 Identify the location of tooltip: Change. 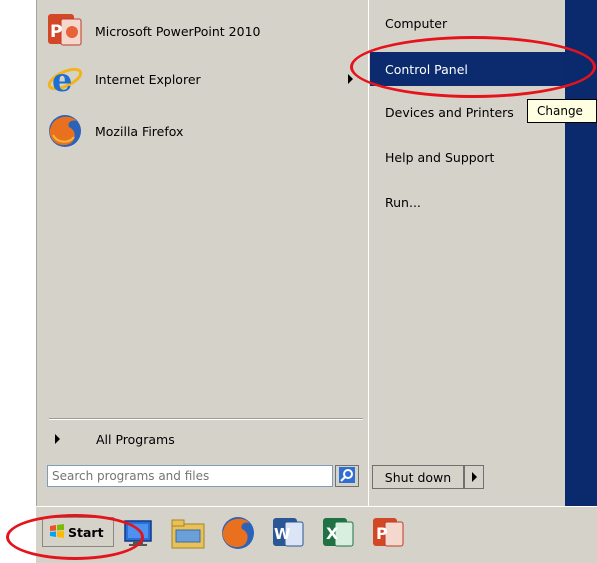
(562, 111).